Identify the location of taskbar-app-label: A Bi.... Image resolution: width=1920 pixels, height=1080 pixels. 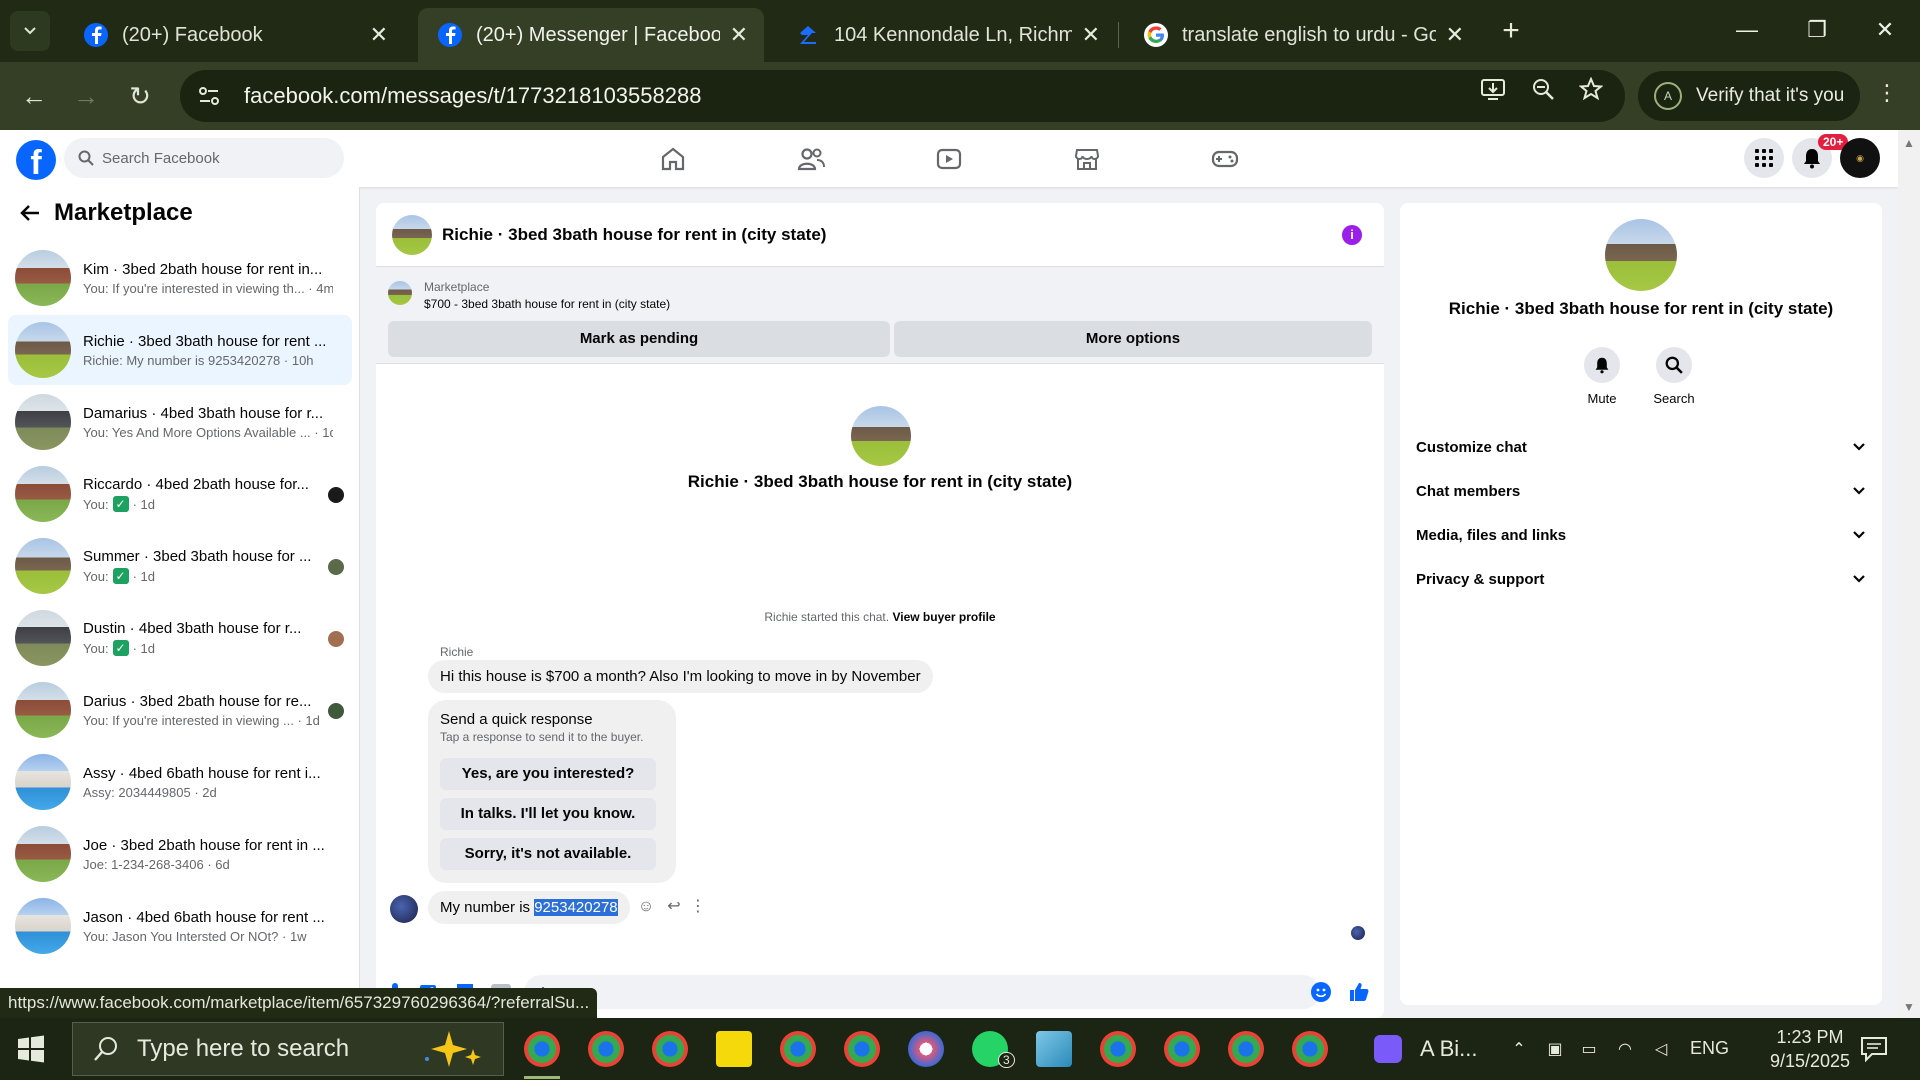
(1448, 1049).